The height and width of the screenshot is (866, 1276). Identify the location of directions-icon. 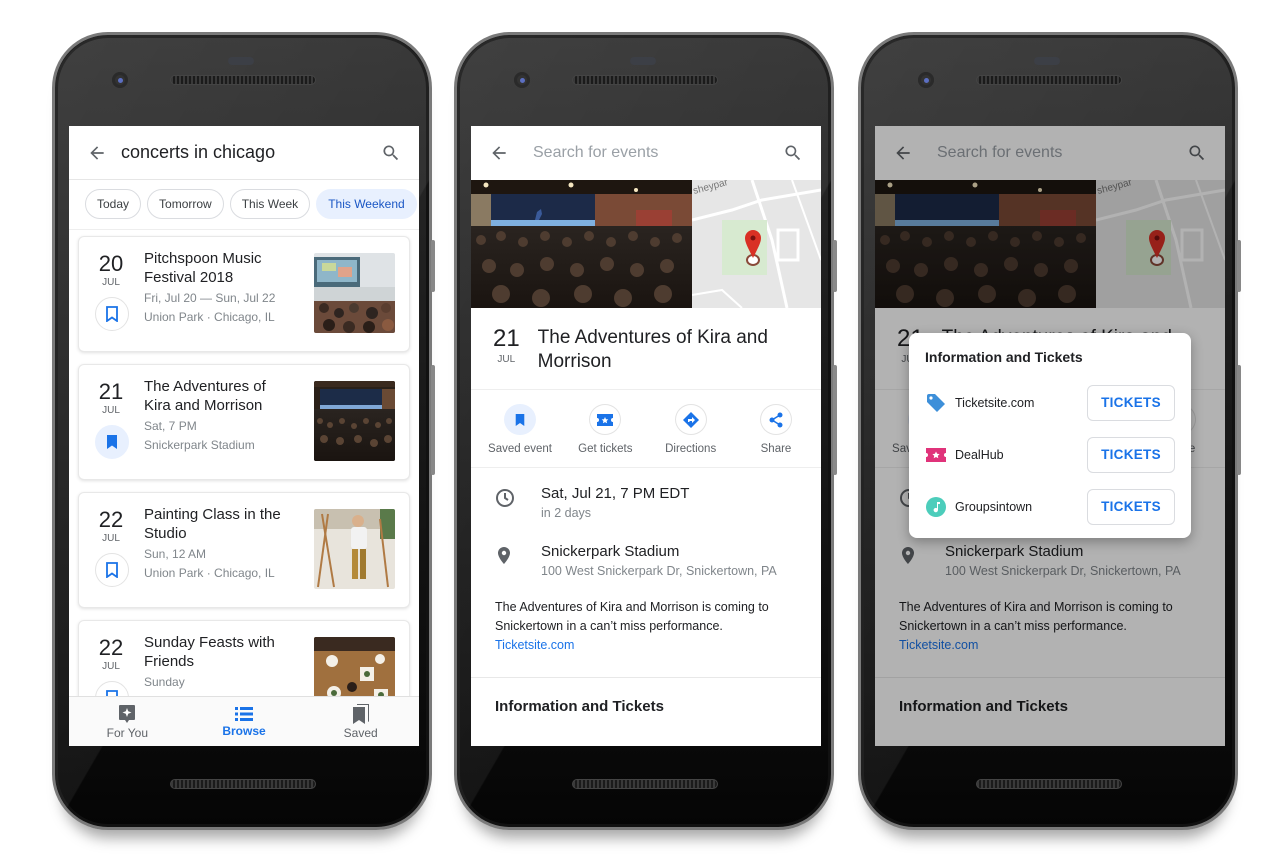
(690, 419).